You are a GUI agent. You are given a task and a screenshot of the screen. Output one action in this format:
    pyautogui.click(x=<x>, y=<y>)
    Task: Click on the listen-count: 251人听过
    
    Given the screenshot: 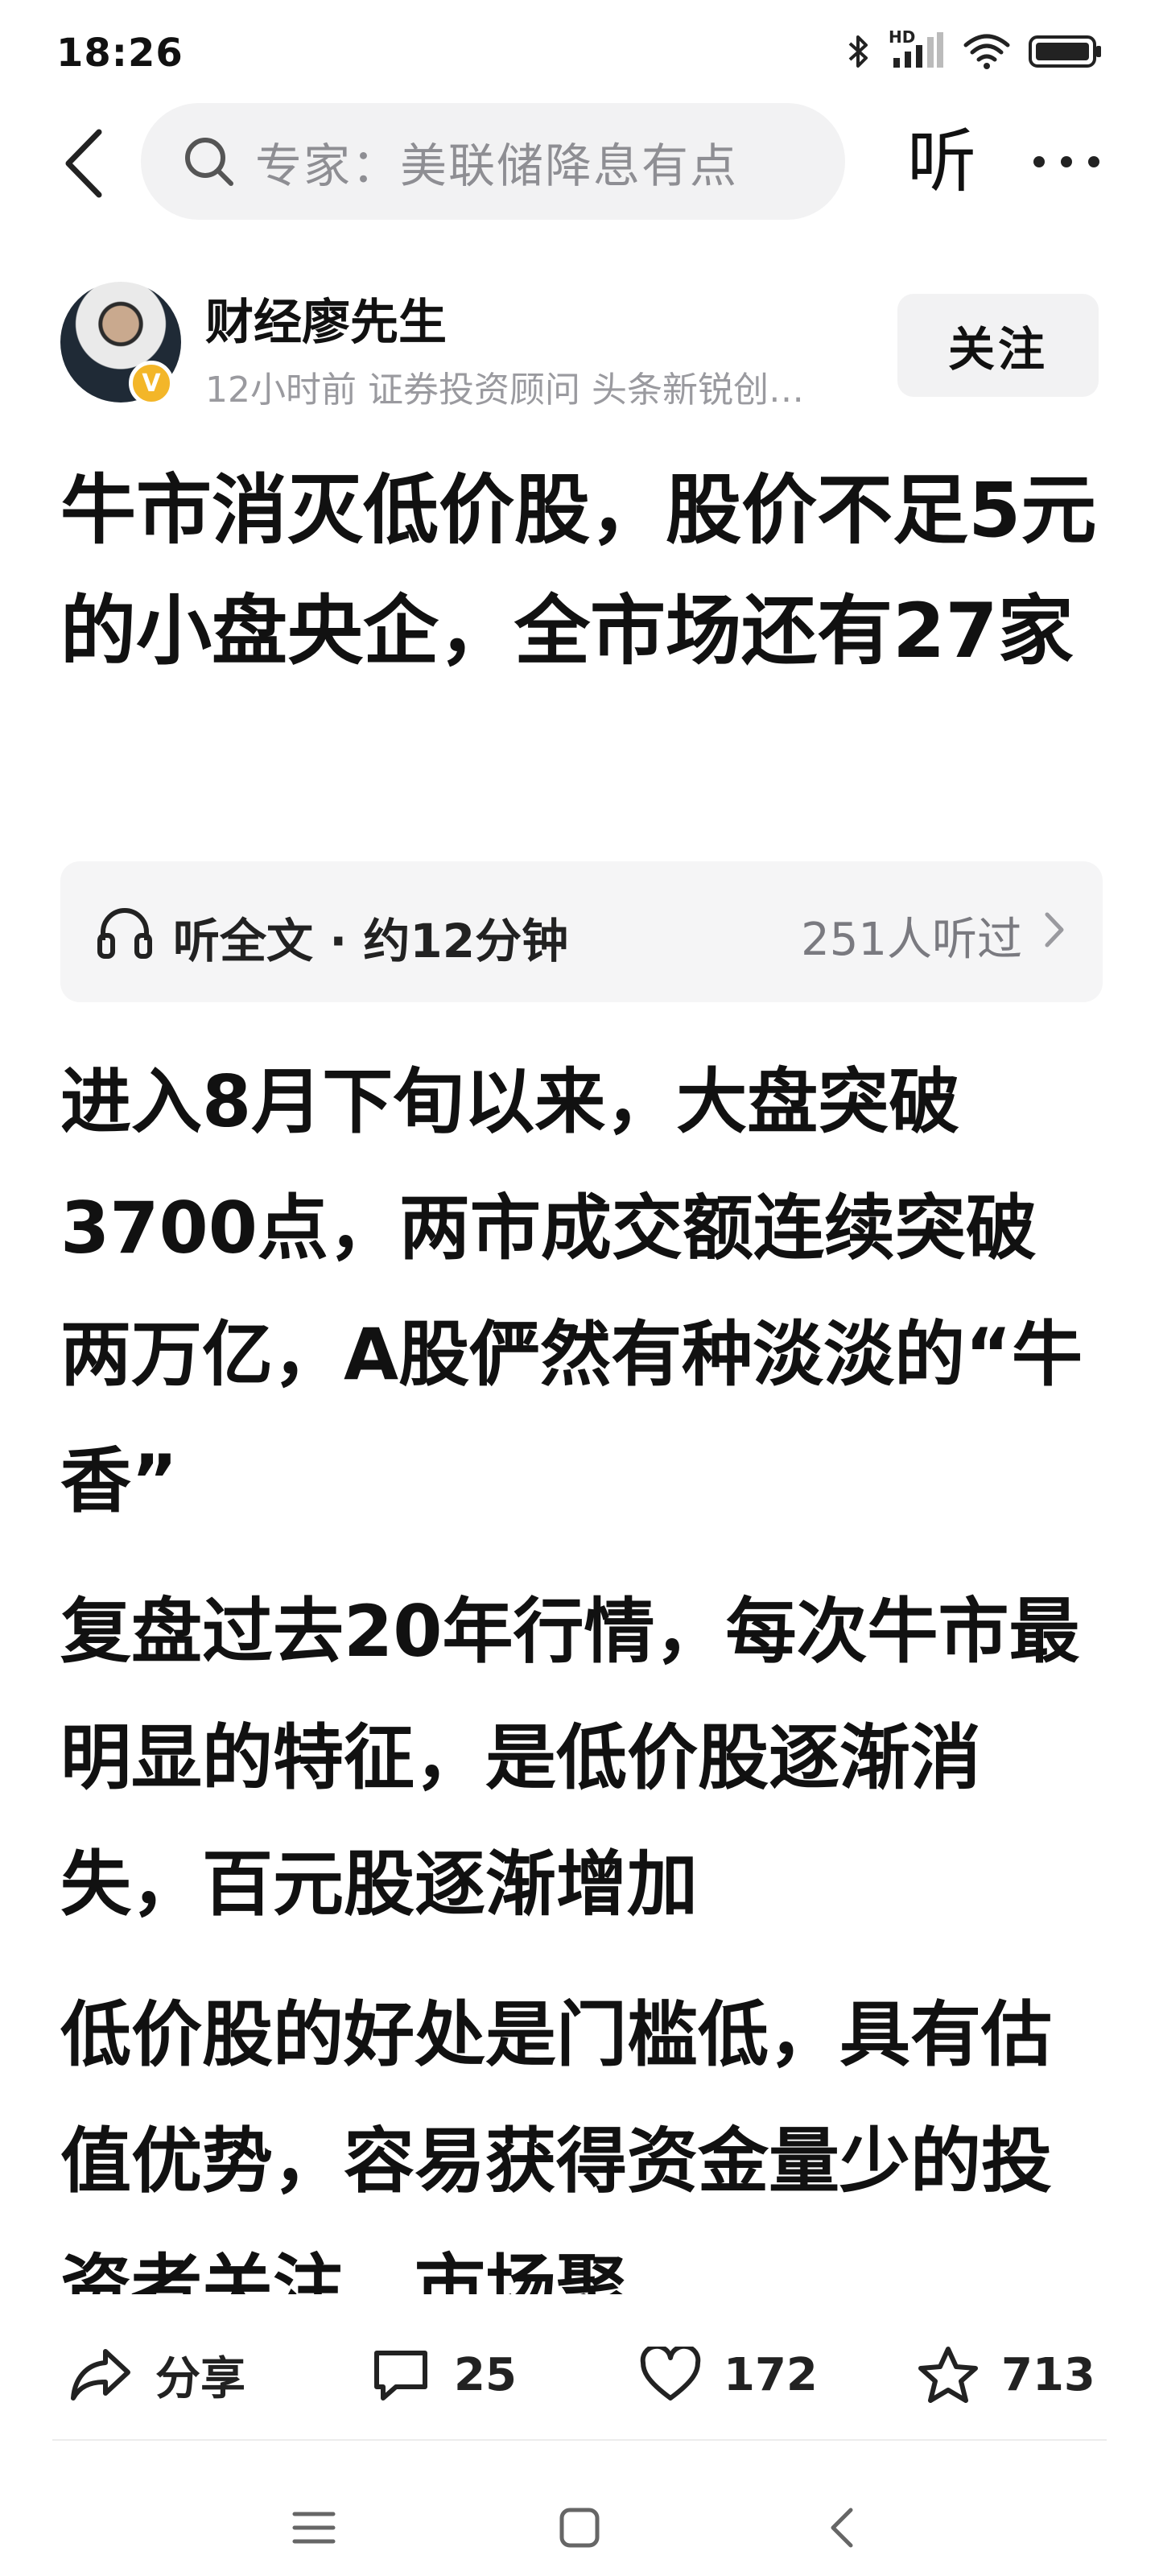 What is the action you would take?
    pyautogui.click(x=911, y=940)
    